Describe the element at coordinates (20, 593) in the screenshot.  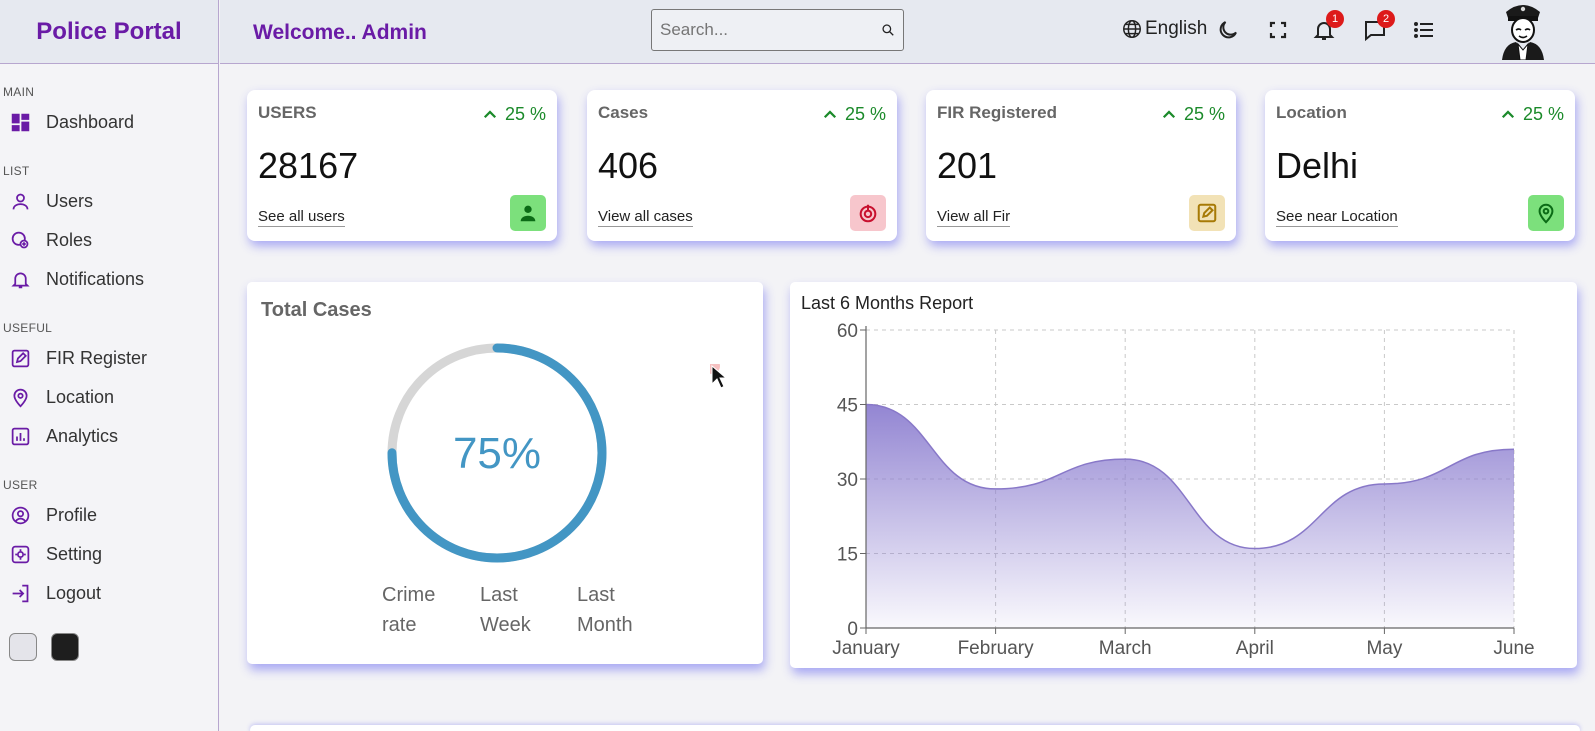
I see `logout-icon` at that location.